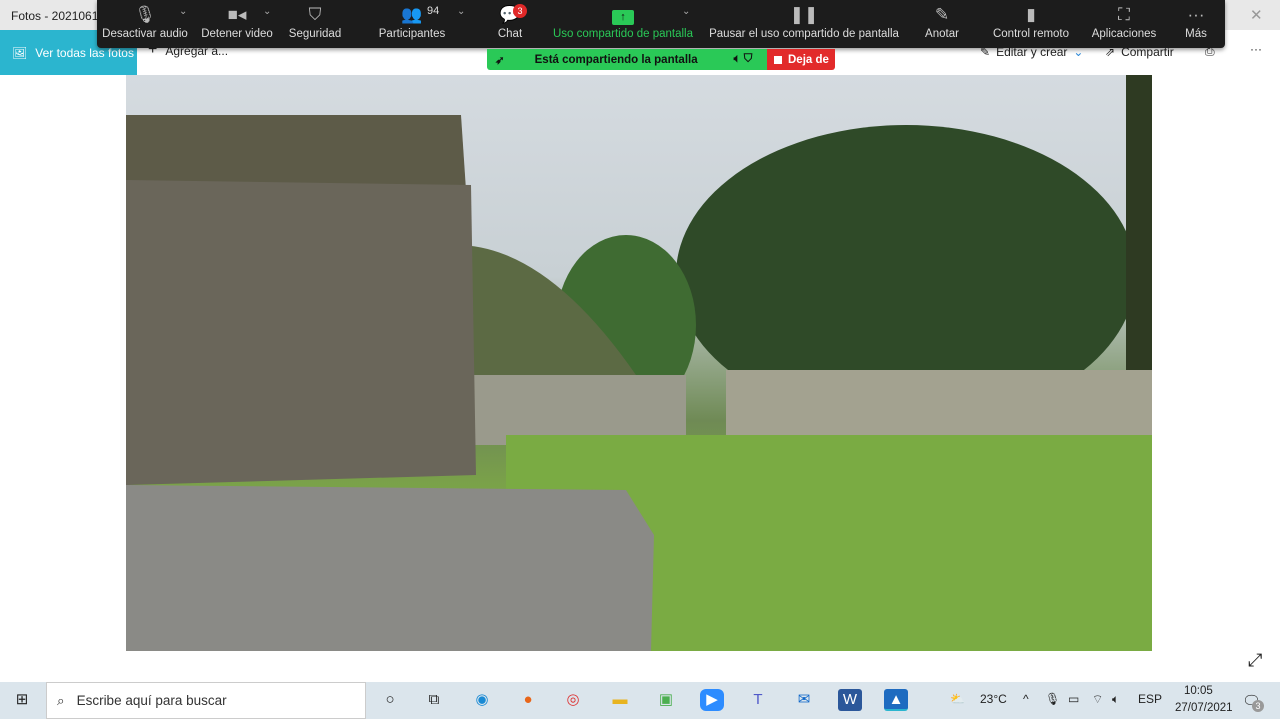 This screenshot has height=719, width=1280. I want to click on chevron-up-icon: ^, so click(1026, 699).